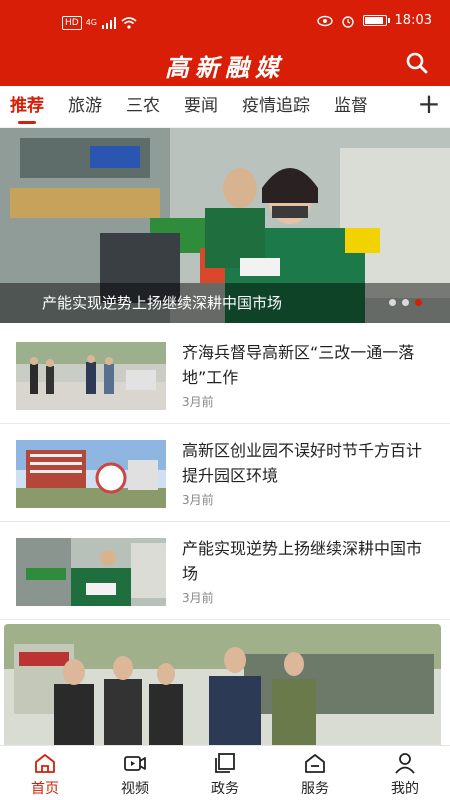 The width and height of the screenshot is (450, 800). Describe the element at coordinates (315, 789) in the screenshot. I see `nav-service-label: 服务` at that location.